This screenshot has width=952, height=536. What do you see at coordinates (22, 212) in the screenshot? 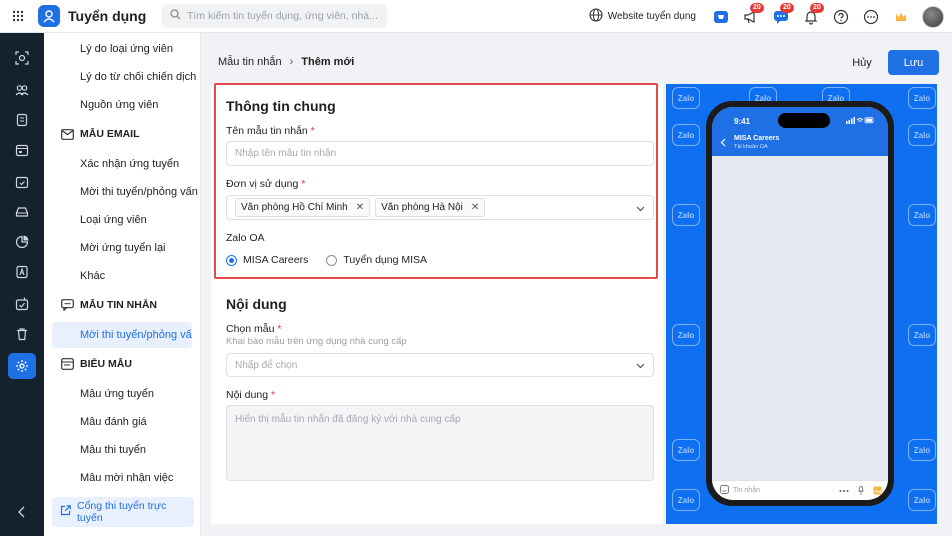
I see `drive-icon` at bounding box center [22, 212].